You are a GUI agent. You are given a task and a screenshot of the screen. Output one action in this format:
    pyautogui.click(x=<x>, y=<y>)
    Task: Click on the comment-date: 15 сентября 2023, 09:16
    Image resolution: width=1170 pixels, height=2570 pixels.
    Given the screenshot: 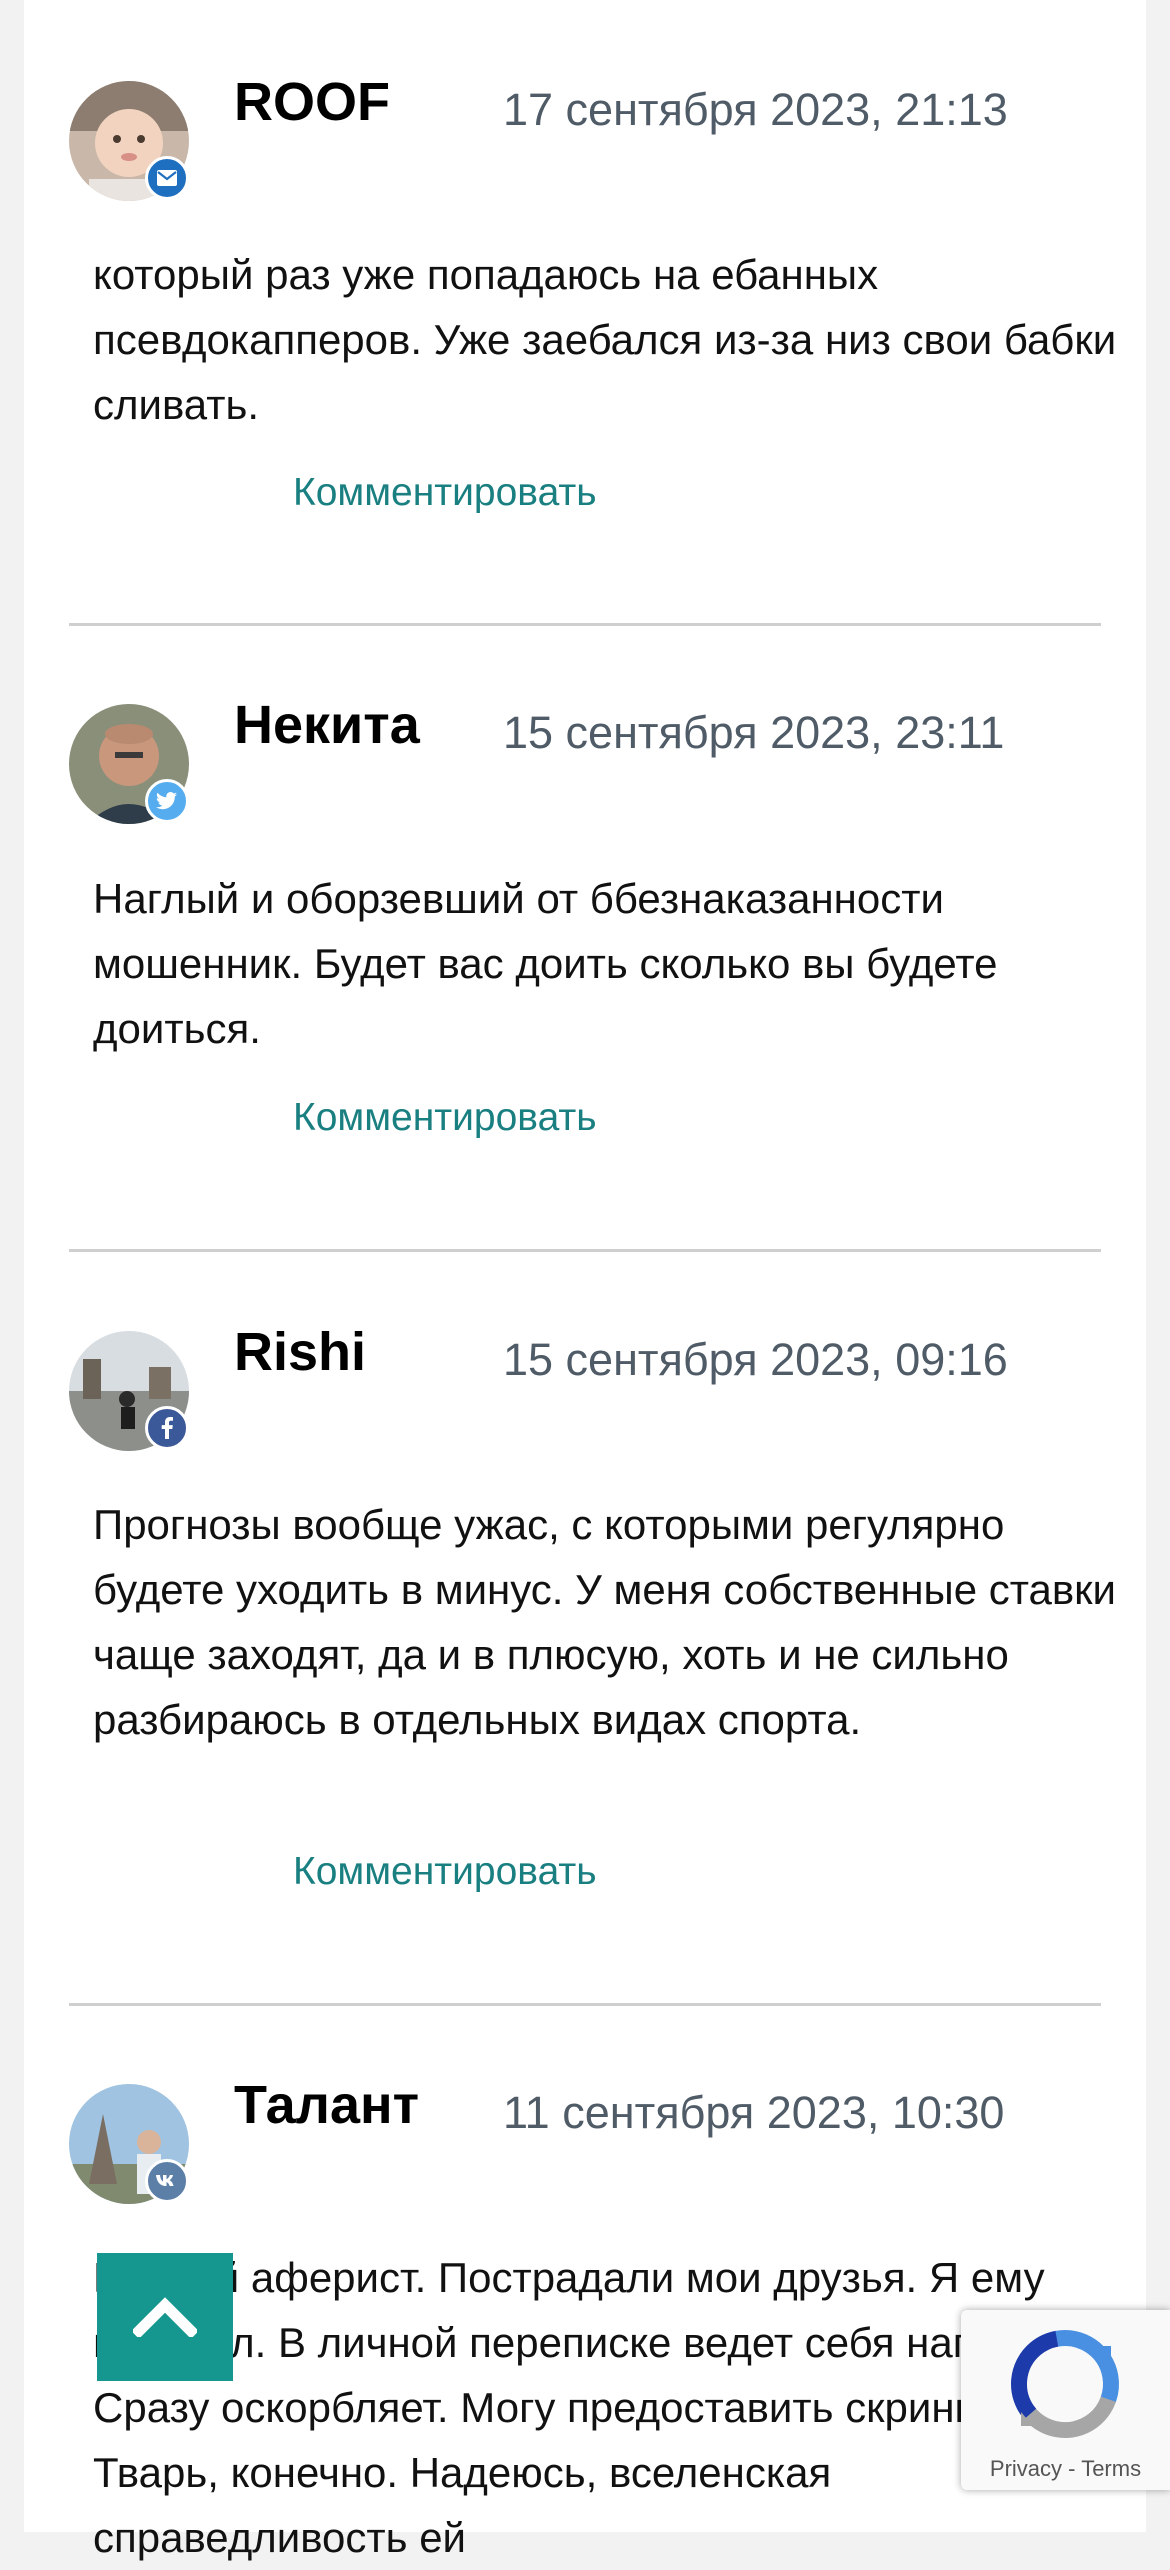 What is the action you would take?
    pyautogui.click(x=755, y=1359)
    